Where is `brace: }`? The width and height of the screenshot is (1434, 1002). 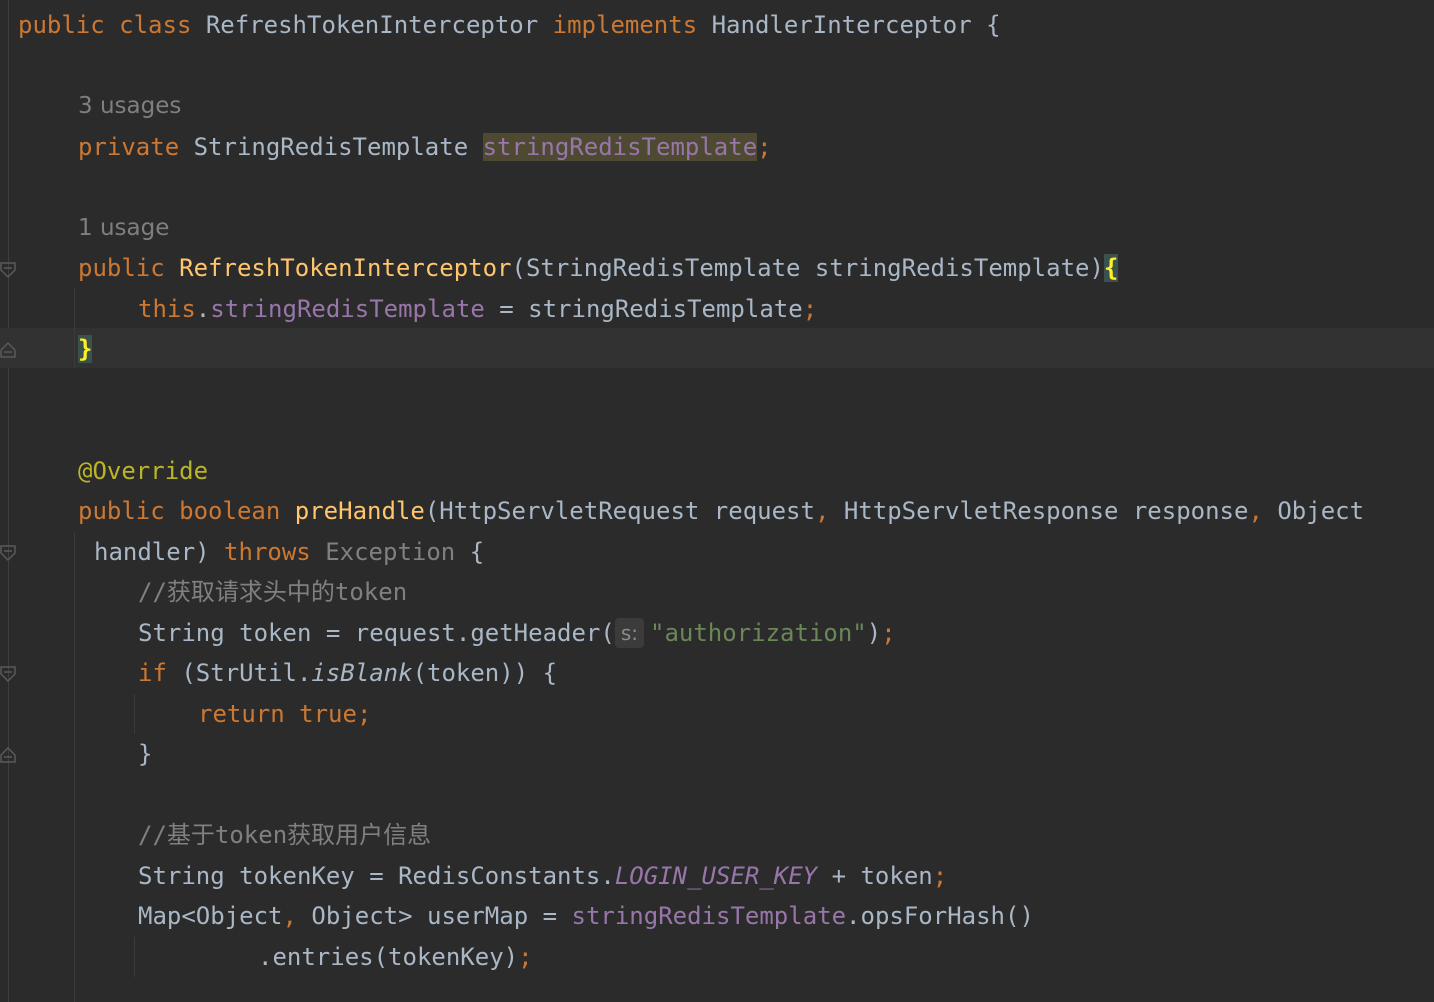
brace: } is located at coordinates (145, 754).